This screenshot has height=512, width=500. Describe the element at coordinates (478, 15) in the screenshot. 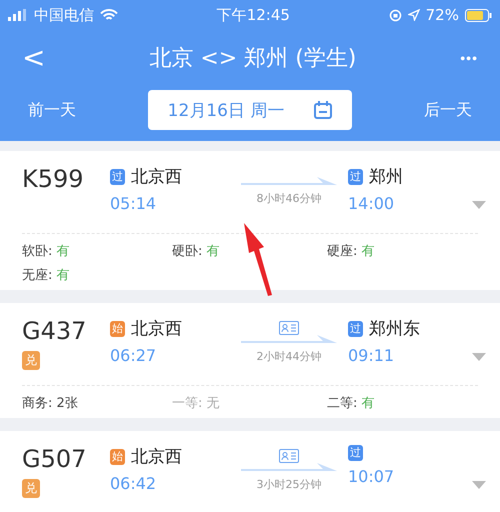

I see `battery-icon` at that location.